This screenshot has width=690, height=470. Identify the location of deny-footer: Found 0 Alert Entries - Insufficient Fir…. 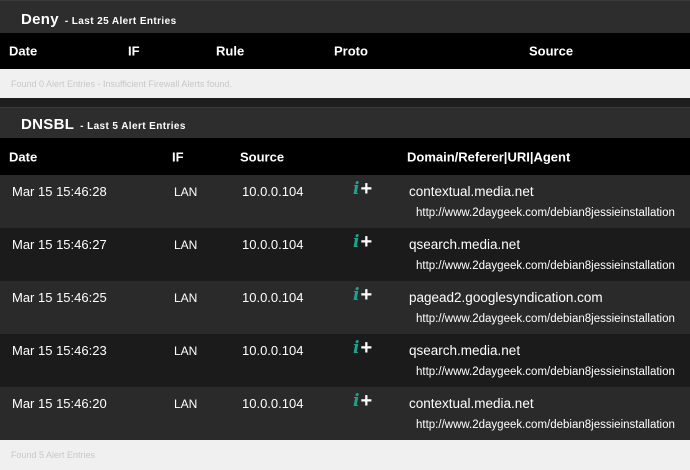
(345, 83).